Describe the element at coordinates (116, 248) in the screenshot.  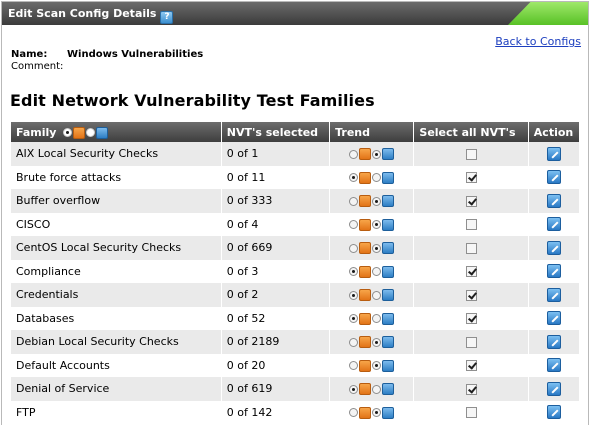
I see `family-cell: CentOS Local Security Checks` at that location.